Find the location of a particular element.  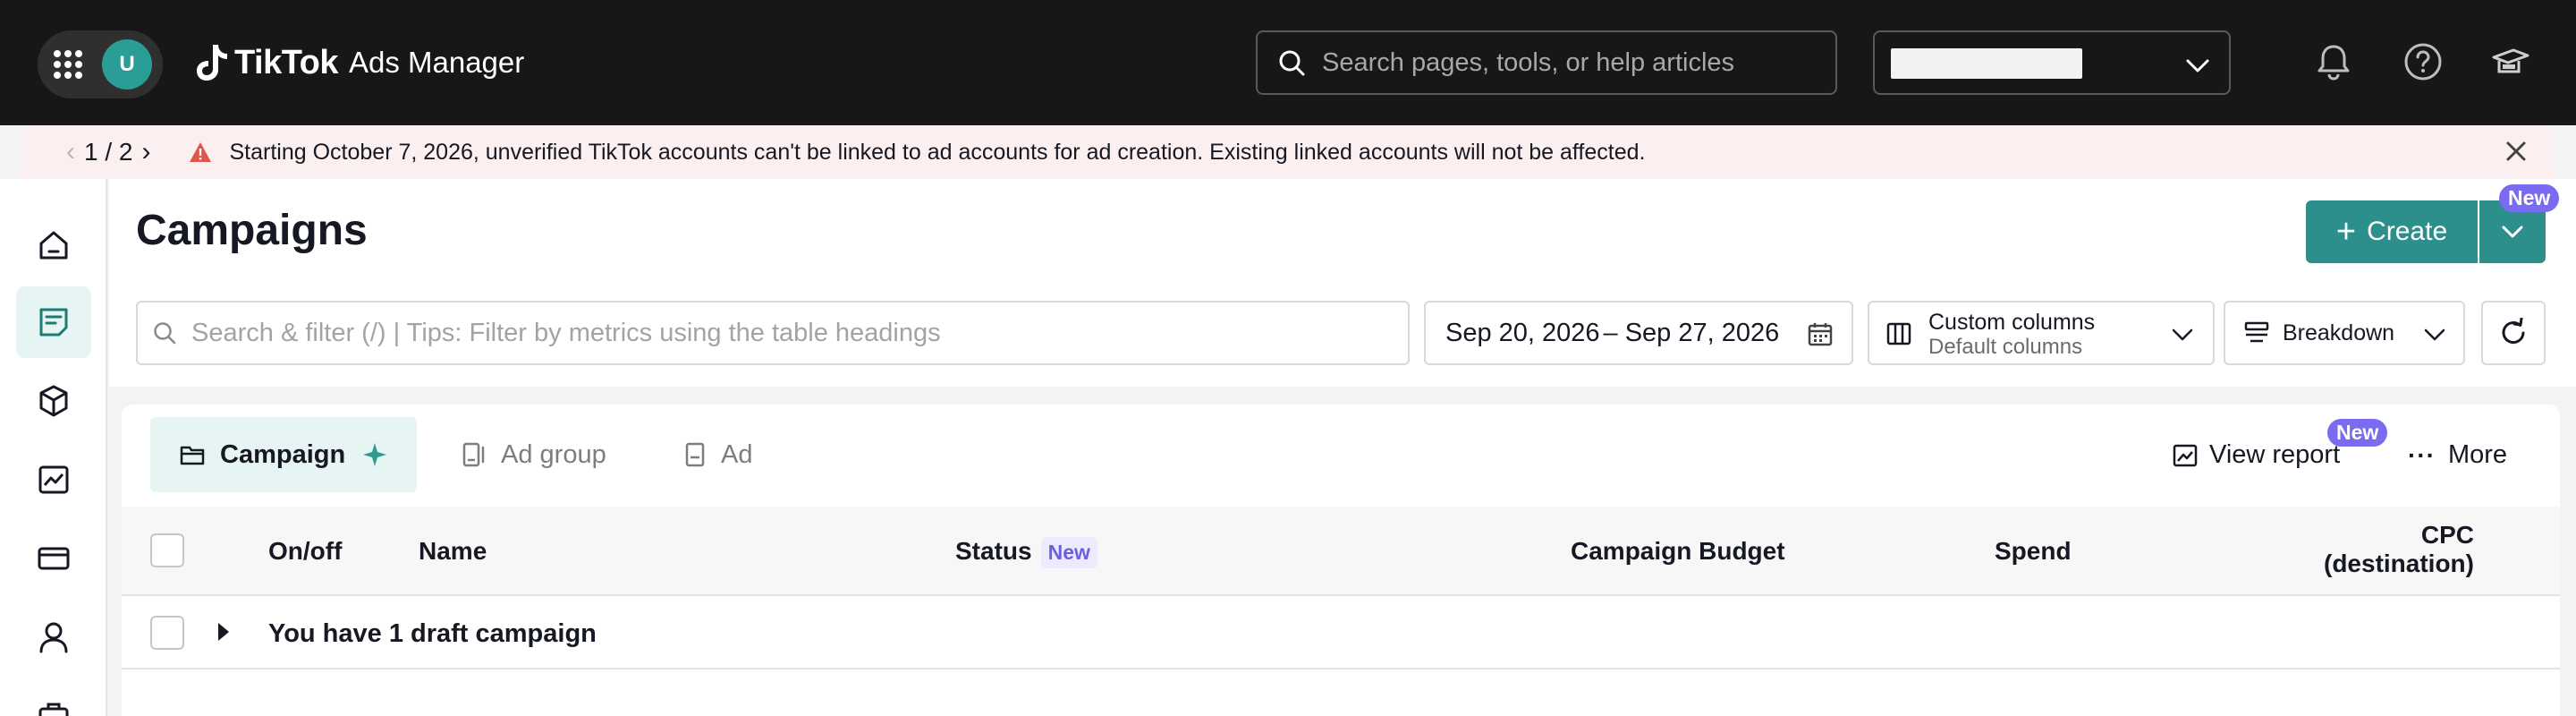

tiktok-ads-manager-logo: TikTok Ads Manager is located at coordinates (359, 62).